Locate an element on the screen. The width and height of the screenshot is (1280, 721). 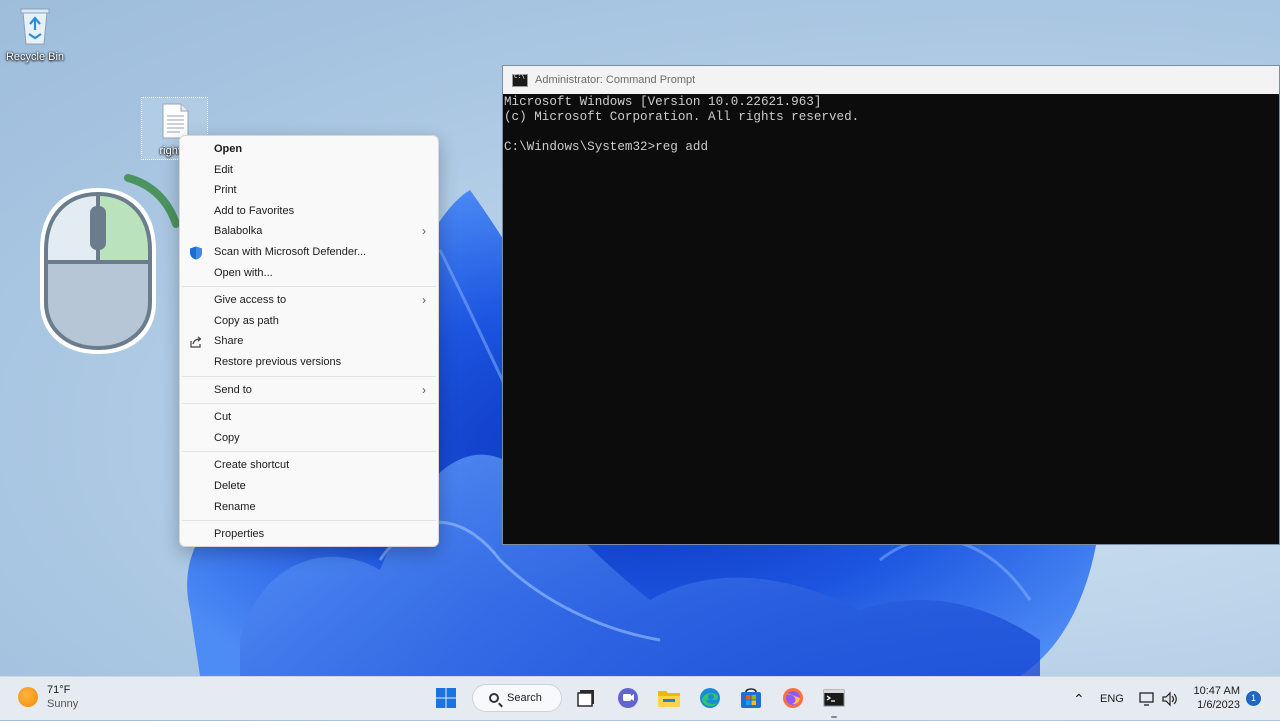
menu-item-rename: Rename is located at coordinates (309, 507).